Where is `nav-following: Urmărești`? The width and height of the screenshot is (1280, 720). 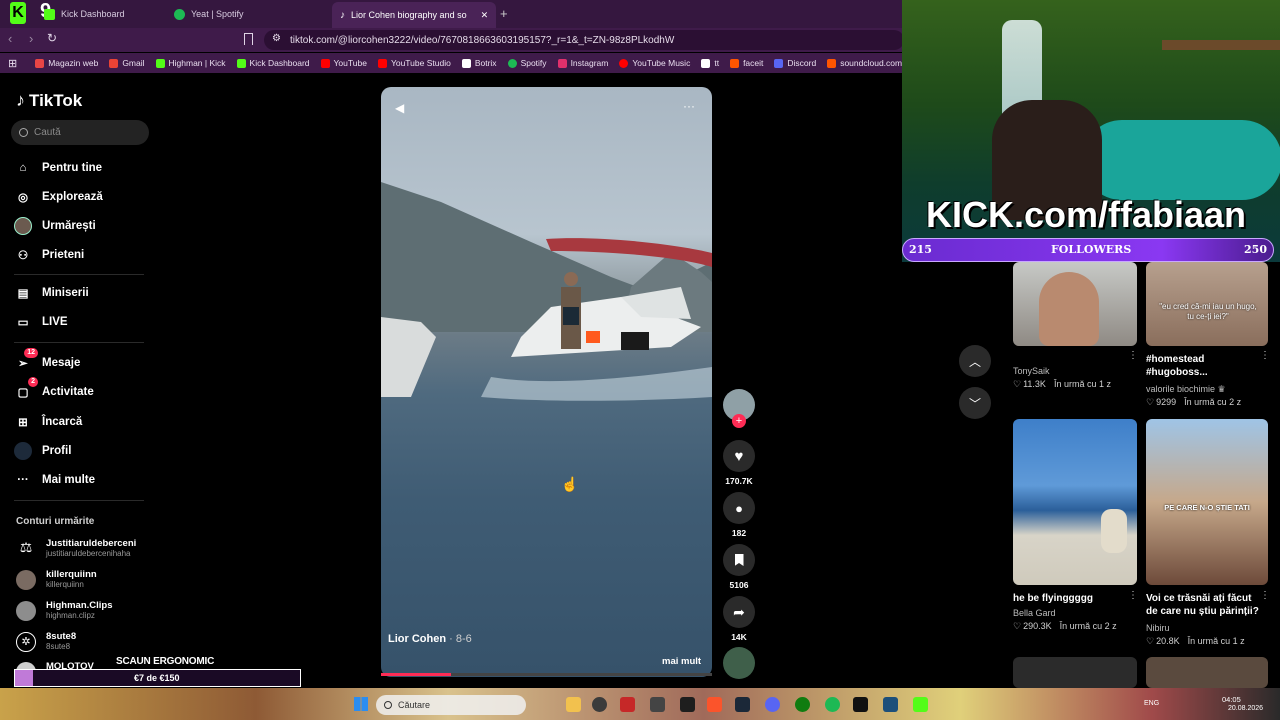
nav-following: Urmărești is located at coordinates (55, 226).